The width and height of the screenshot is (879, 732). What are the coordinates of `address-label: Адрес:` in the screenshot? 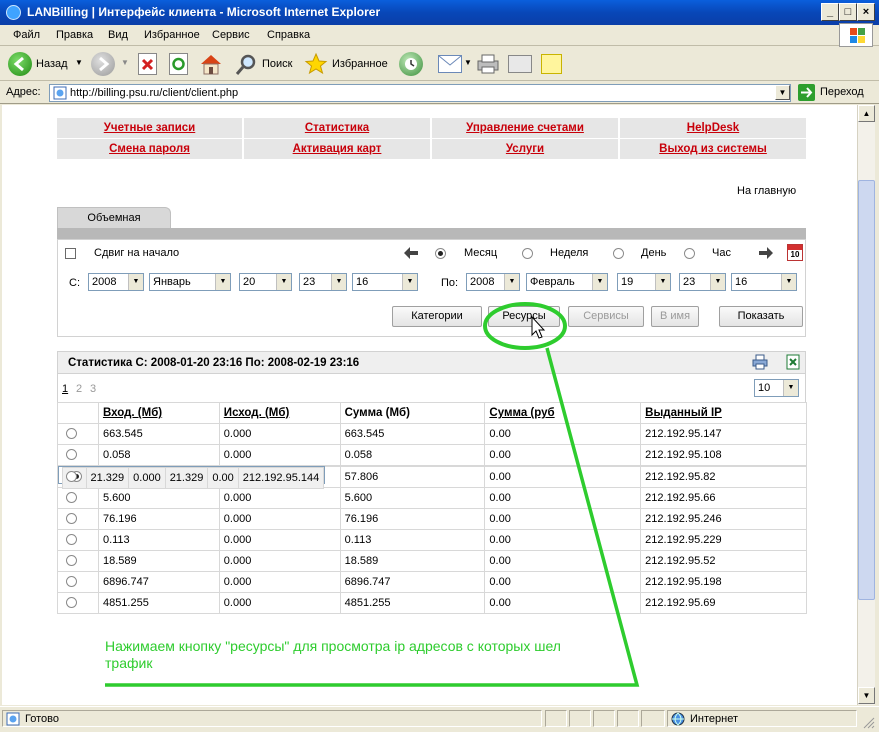 It's located at (23, 92).